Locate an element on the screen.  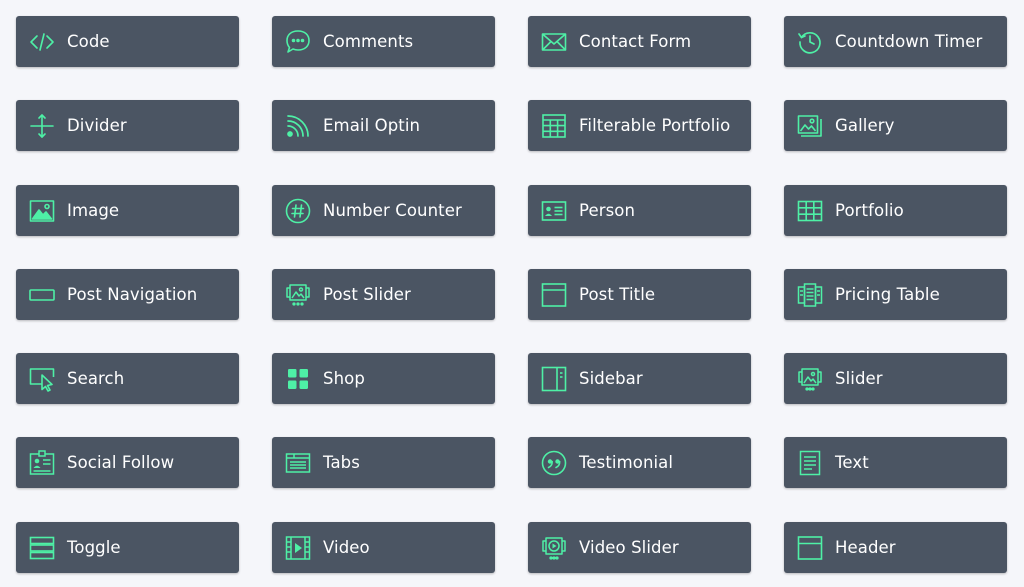
module-label: Contact Form is located at coordinates (635, 41).